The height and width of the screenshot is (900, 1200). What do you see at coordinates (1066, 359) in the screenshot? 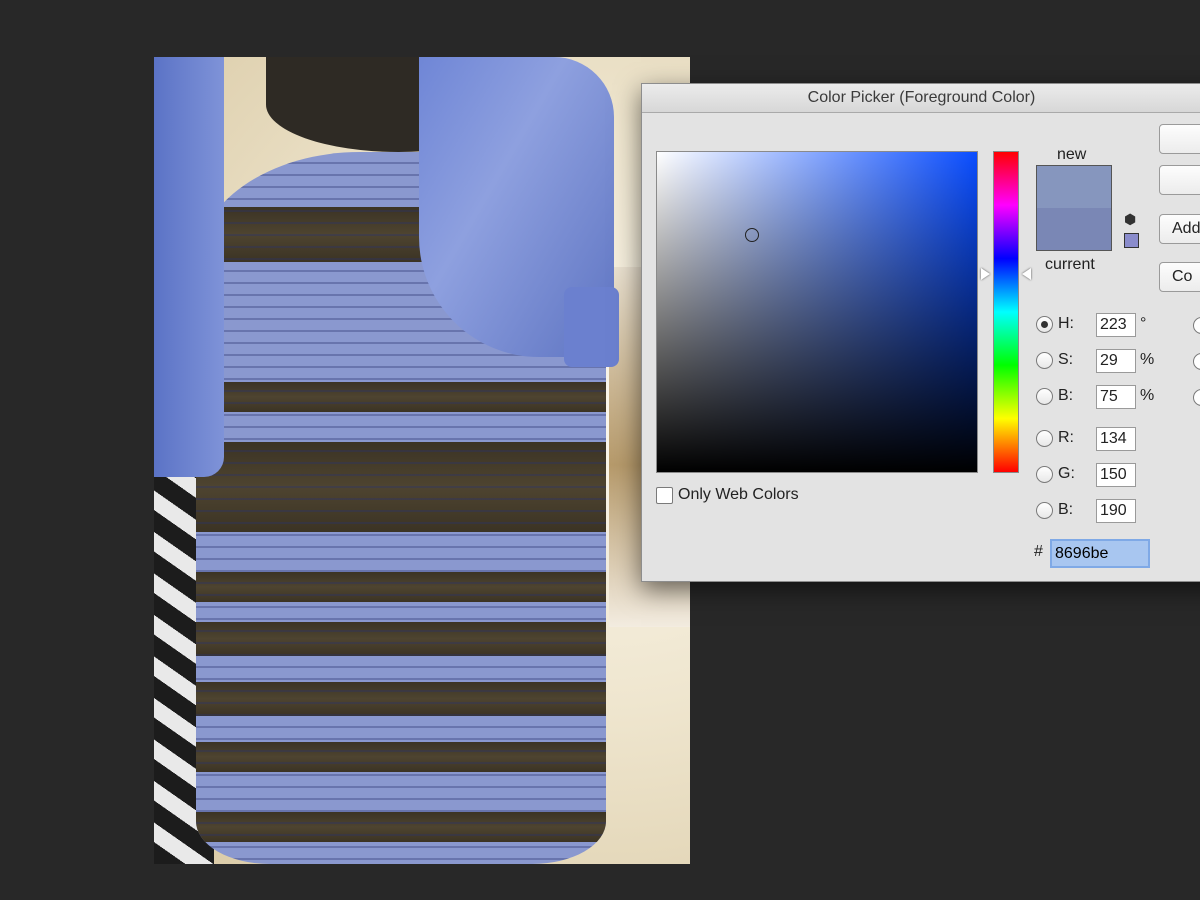
I see `saturation-label: S:` at bounding box center [1066, 359].